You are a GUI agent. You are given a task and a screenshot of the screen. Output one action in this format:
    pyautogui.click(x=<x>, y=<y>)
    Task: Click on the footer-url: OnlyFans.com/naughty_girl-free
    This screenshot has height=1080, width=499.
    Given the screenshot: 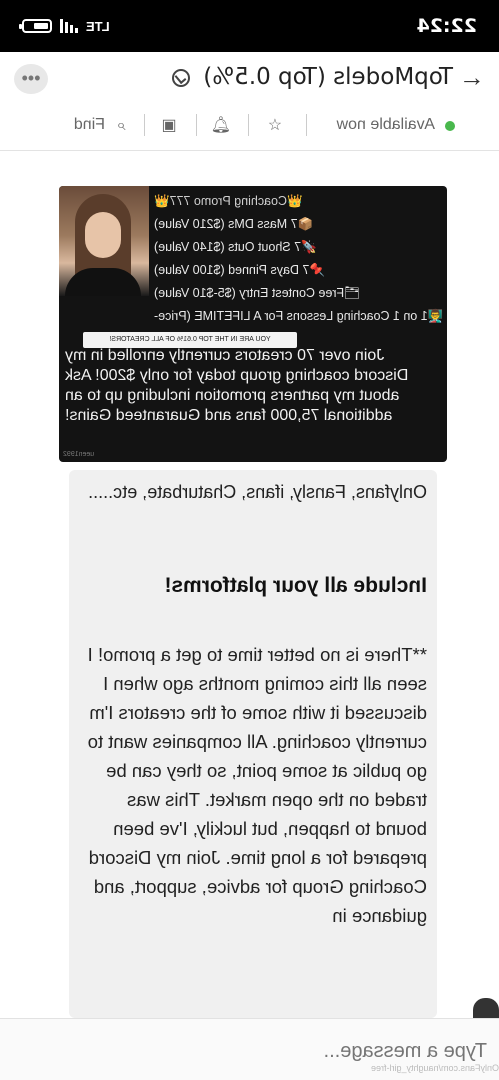 What is the action you would take?
    pyautogui.click(x=434, y=1068)
    